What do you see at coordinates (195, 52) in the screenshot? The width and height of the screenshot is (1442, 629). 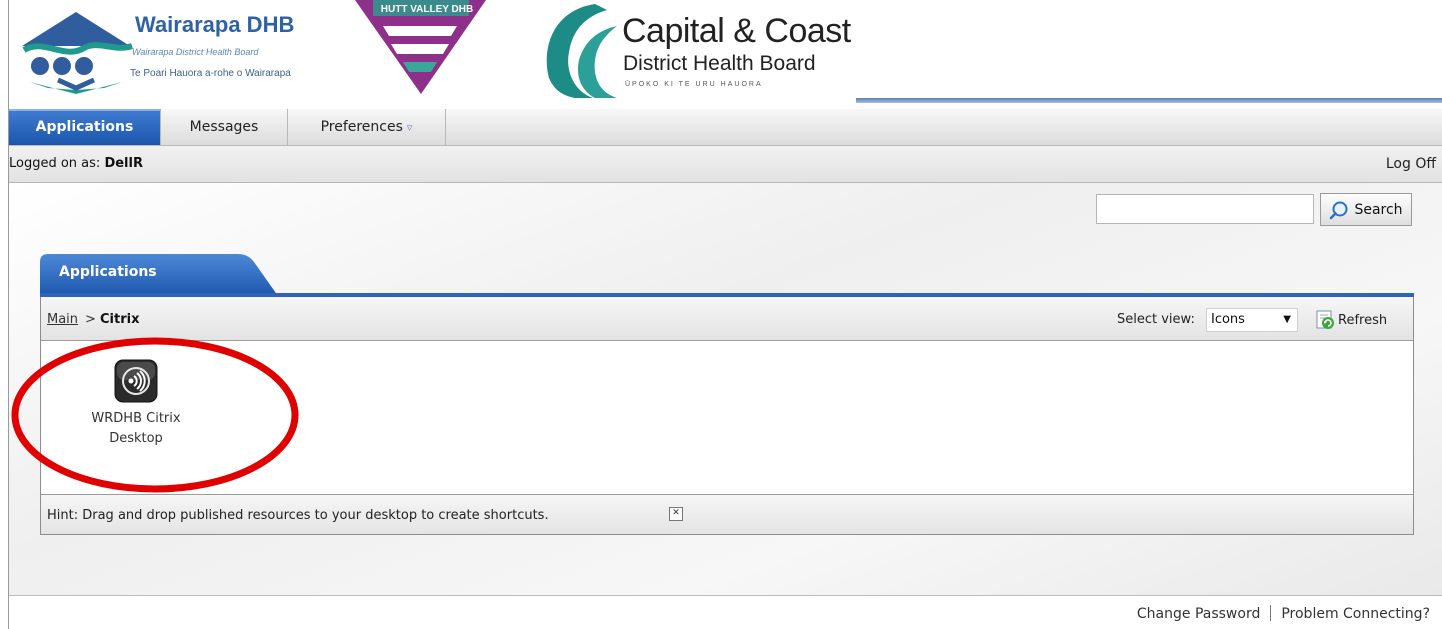 I see `wairarapa-dhb-subtitle: Wairarapa District Health Board` at bounding box center [195, 52].